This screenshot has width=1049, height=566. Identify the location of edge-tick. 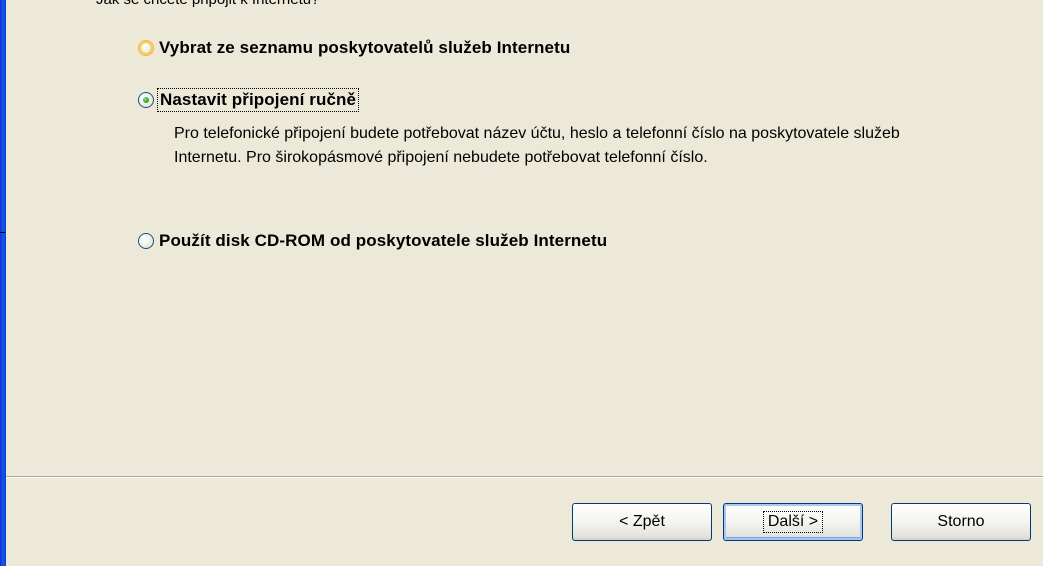
(2, 232).